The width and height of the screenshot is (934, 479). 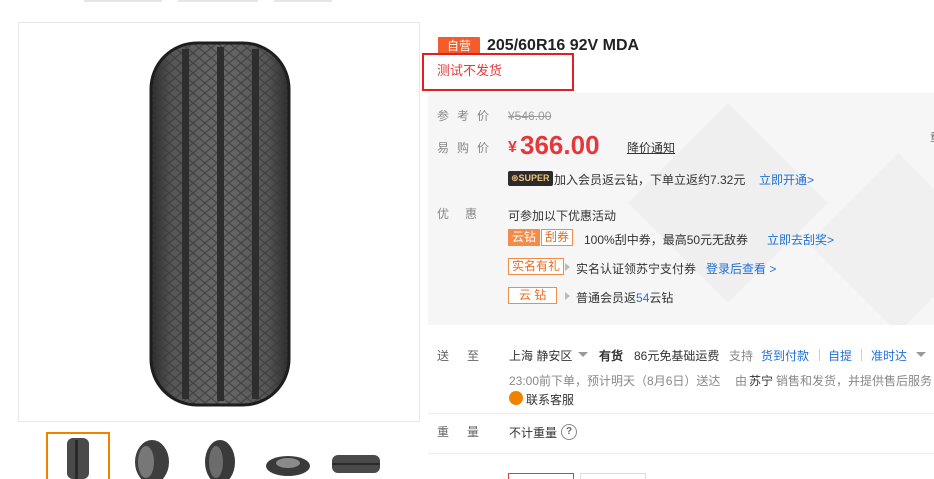 I want to click on return-prefix: 普通会员返, so click(x=606, y=298).